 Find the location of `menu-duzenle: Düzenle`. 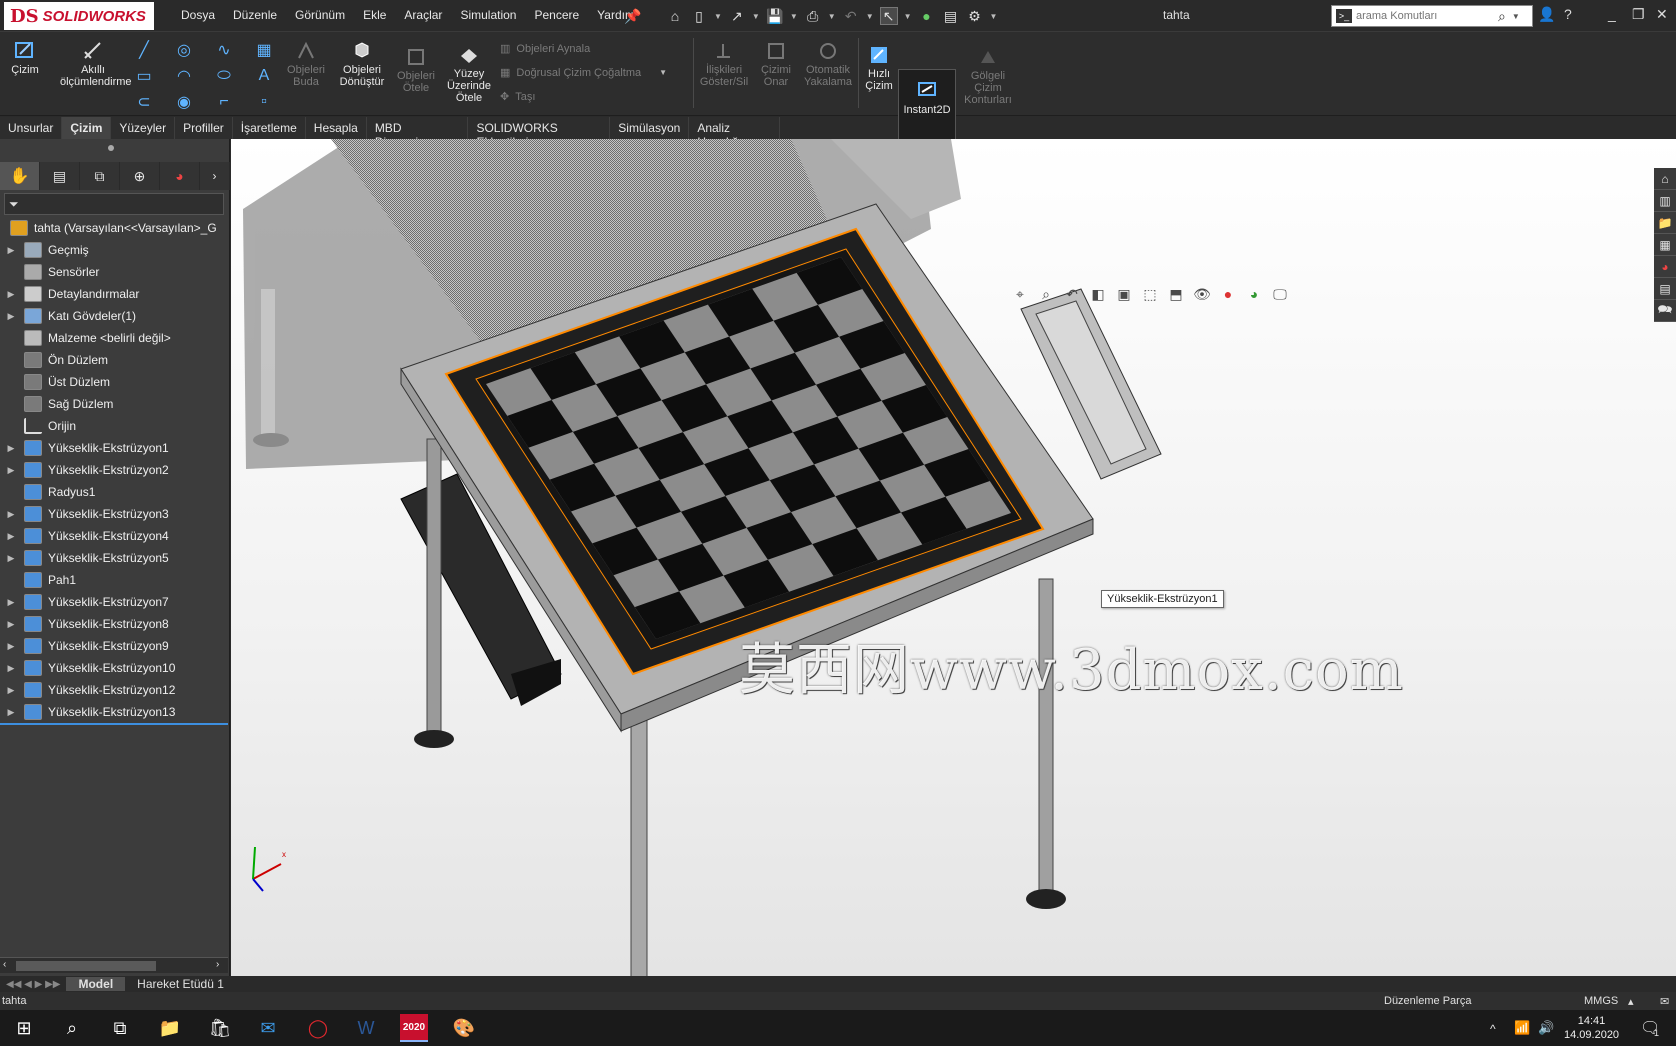

menu-duzenle: Düzenle is located at coordinates (255, 15).